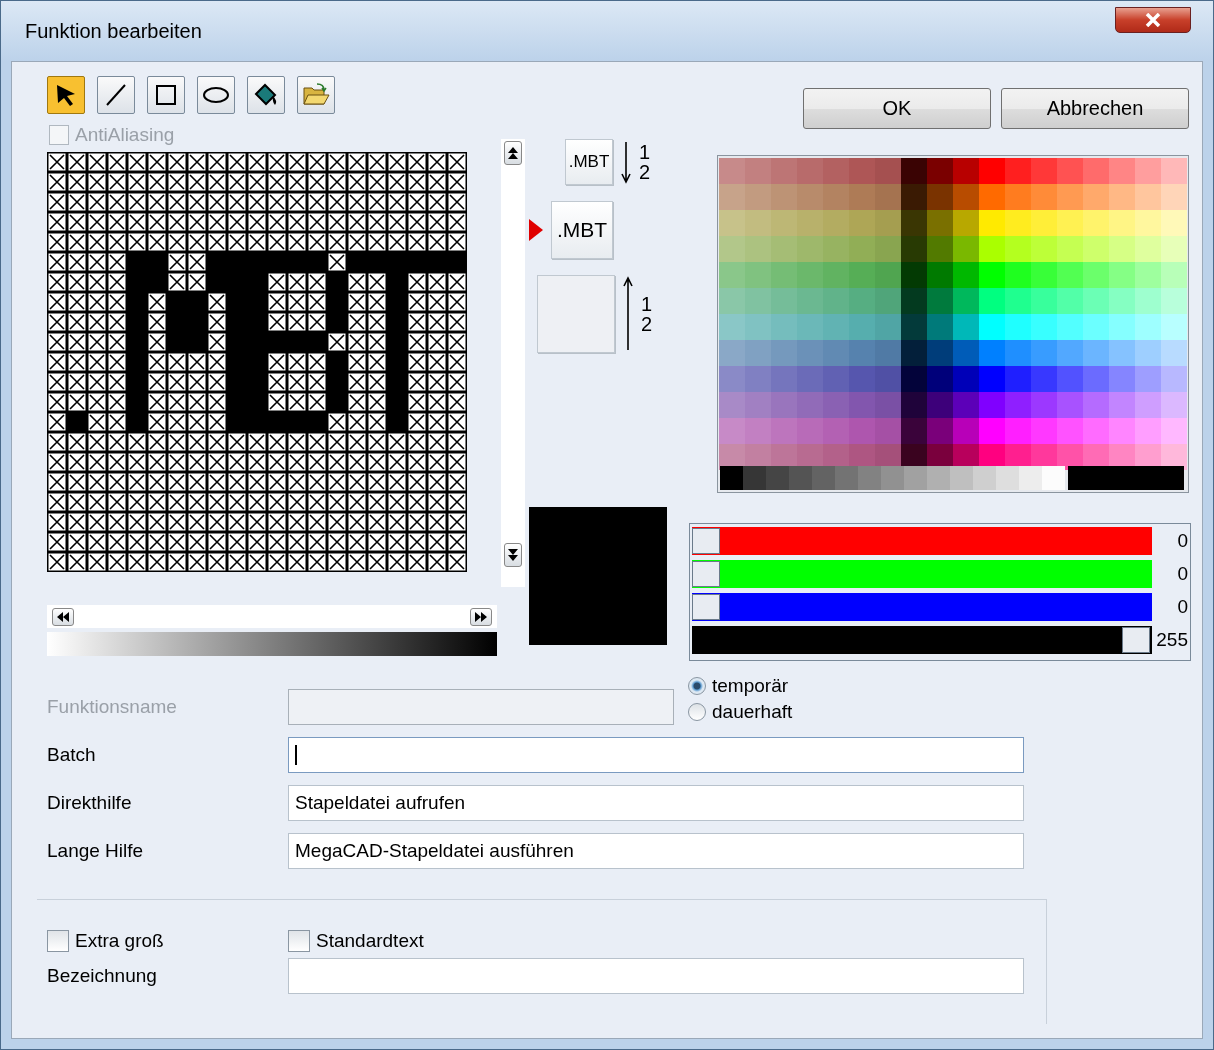 The height and width of the screenshot is (1050, 1214). Describe the element at coordinates (626, 162) in the screenshot. I see `down-arrow-icon` at that location.